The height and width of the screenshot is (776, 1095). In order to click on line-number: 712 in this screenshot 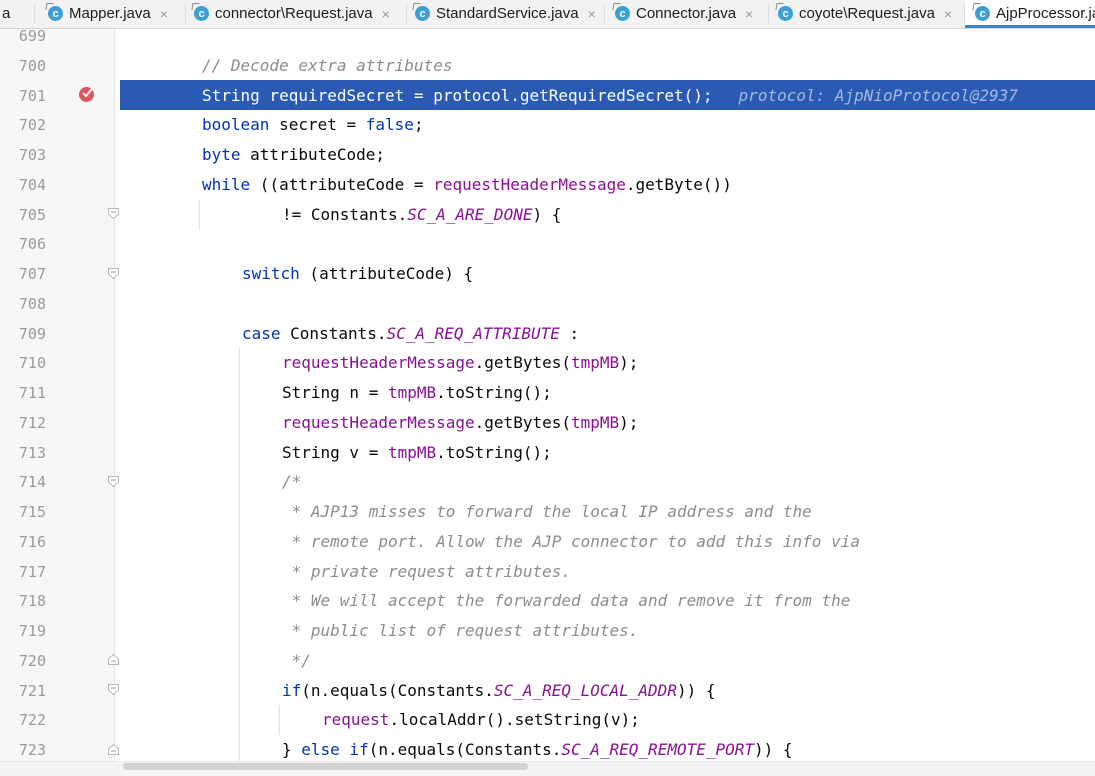, I will do `click(32, 423)`.